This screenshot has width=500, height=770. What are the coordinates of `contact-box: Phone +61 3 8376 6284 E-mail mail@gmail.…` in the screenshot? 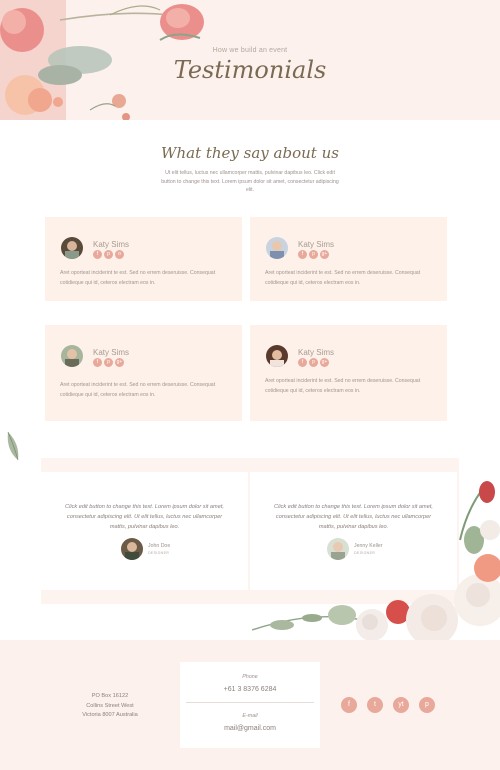 It's located at (250, 705).